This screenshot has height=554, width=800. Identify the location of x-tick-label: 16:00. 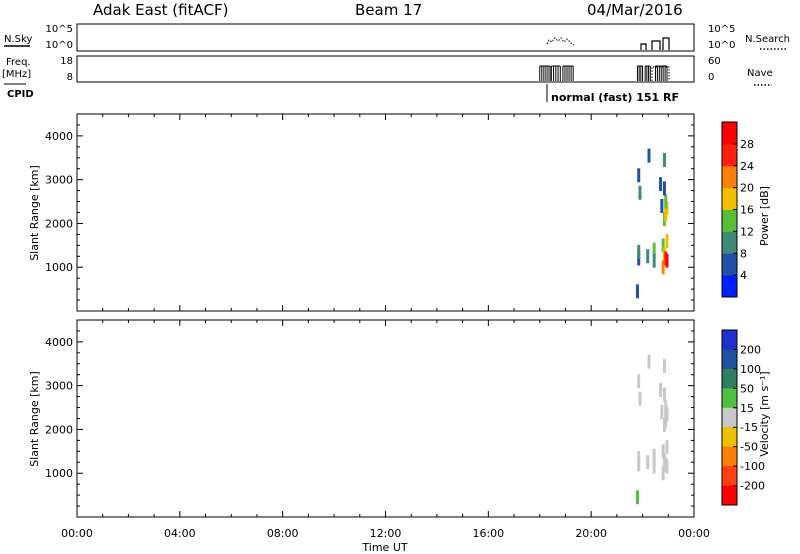
(488, 533).